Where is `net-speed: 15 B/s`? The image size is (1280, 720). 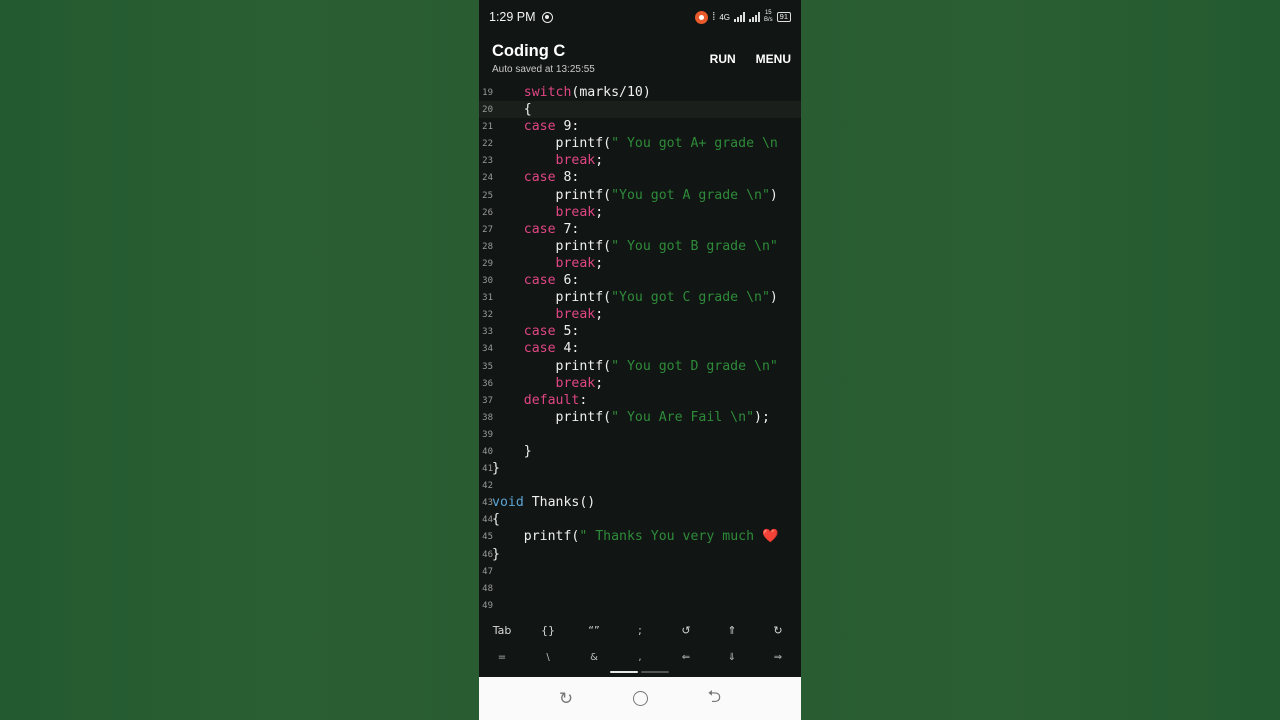
net-speed: 15 B/s is located at coordinates (768, 17).